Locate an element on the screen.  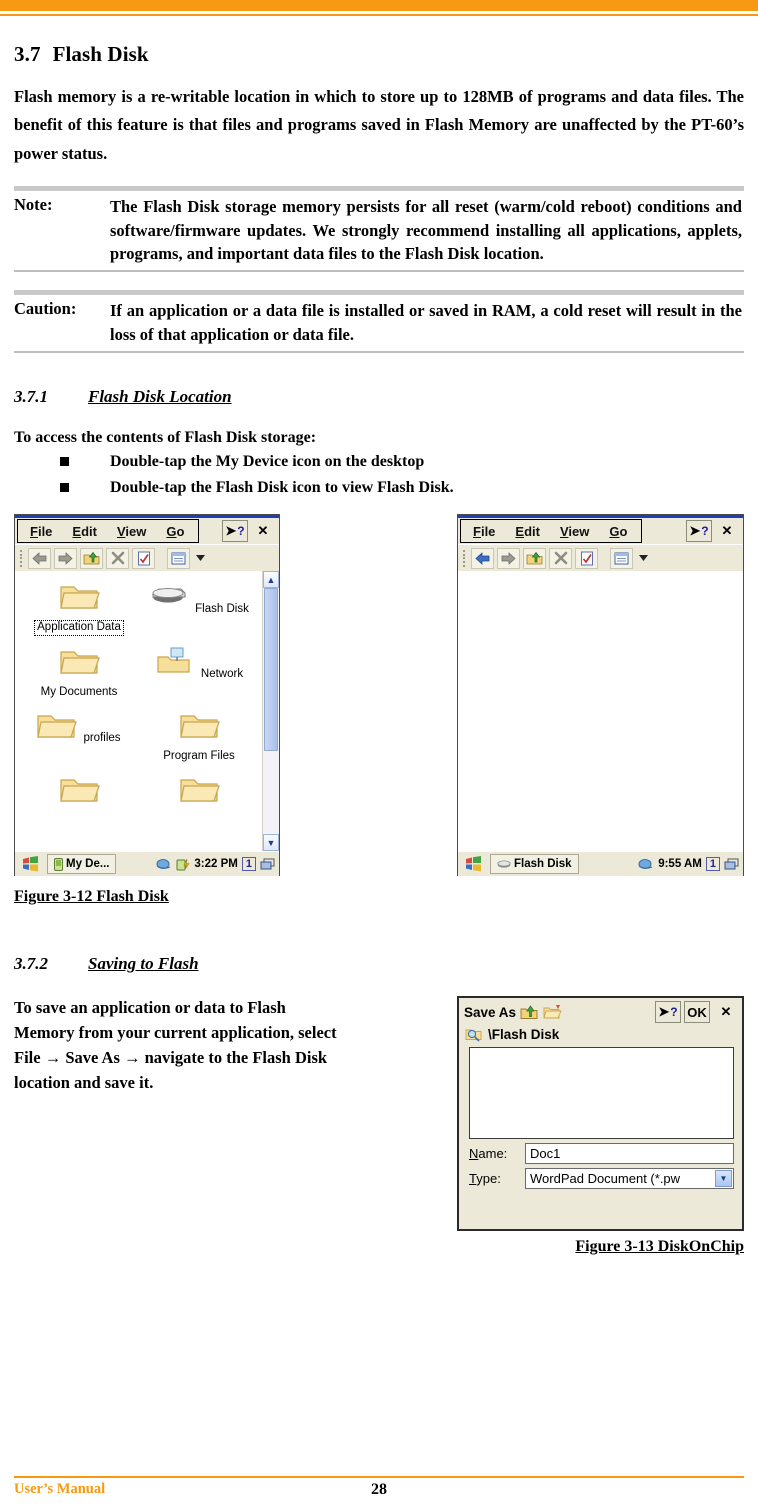
scroll-up-icon: ▲ is located at coordinates (271, 580).